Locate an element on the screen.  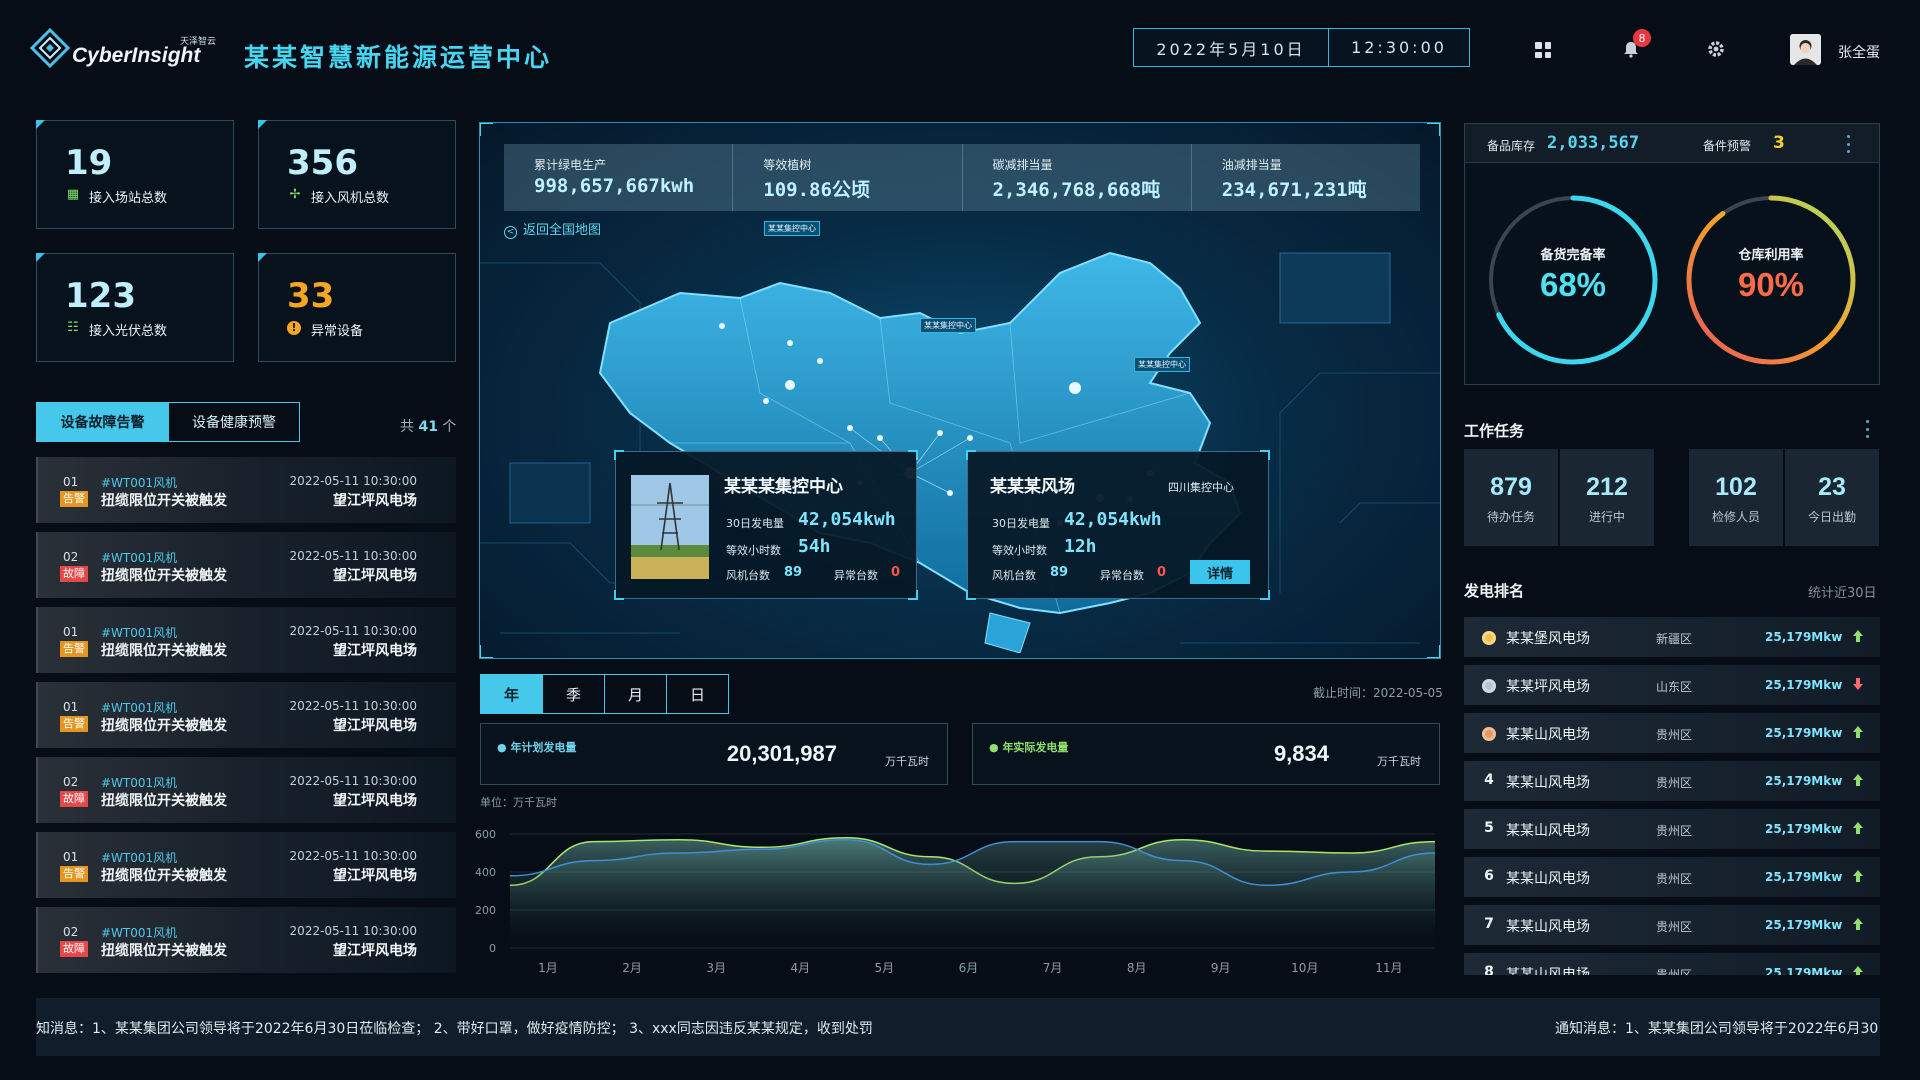
metric-label: 异常台数 is located at coordinates (1122, 575).